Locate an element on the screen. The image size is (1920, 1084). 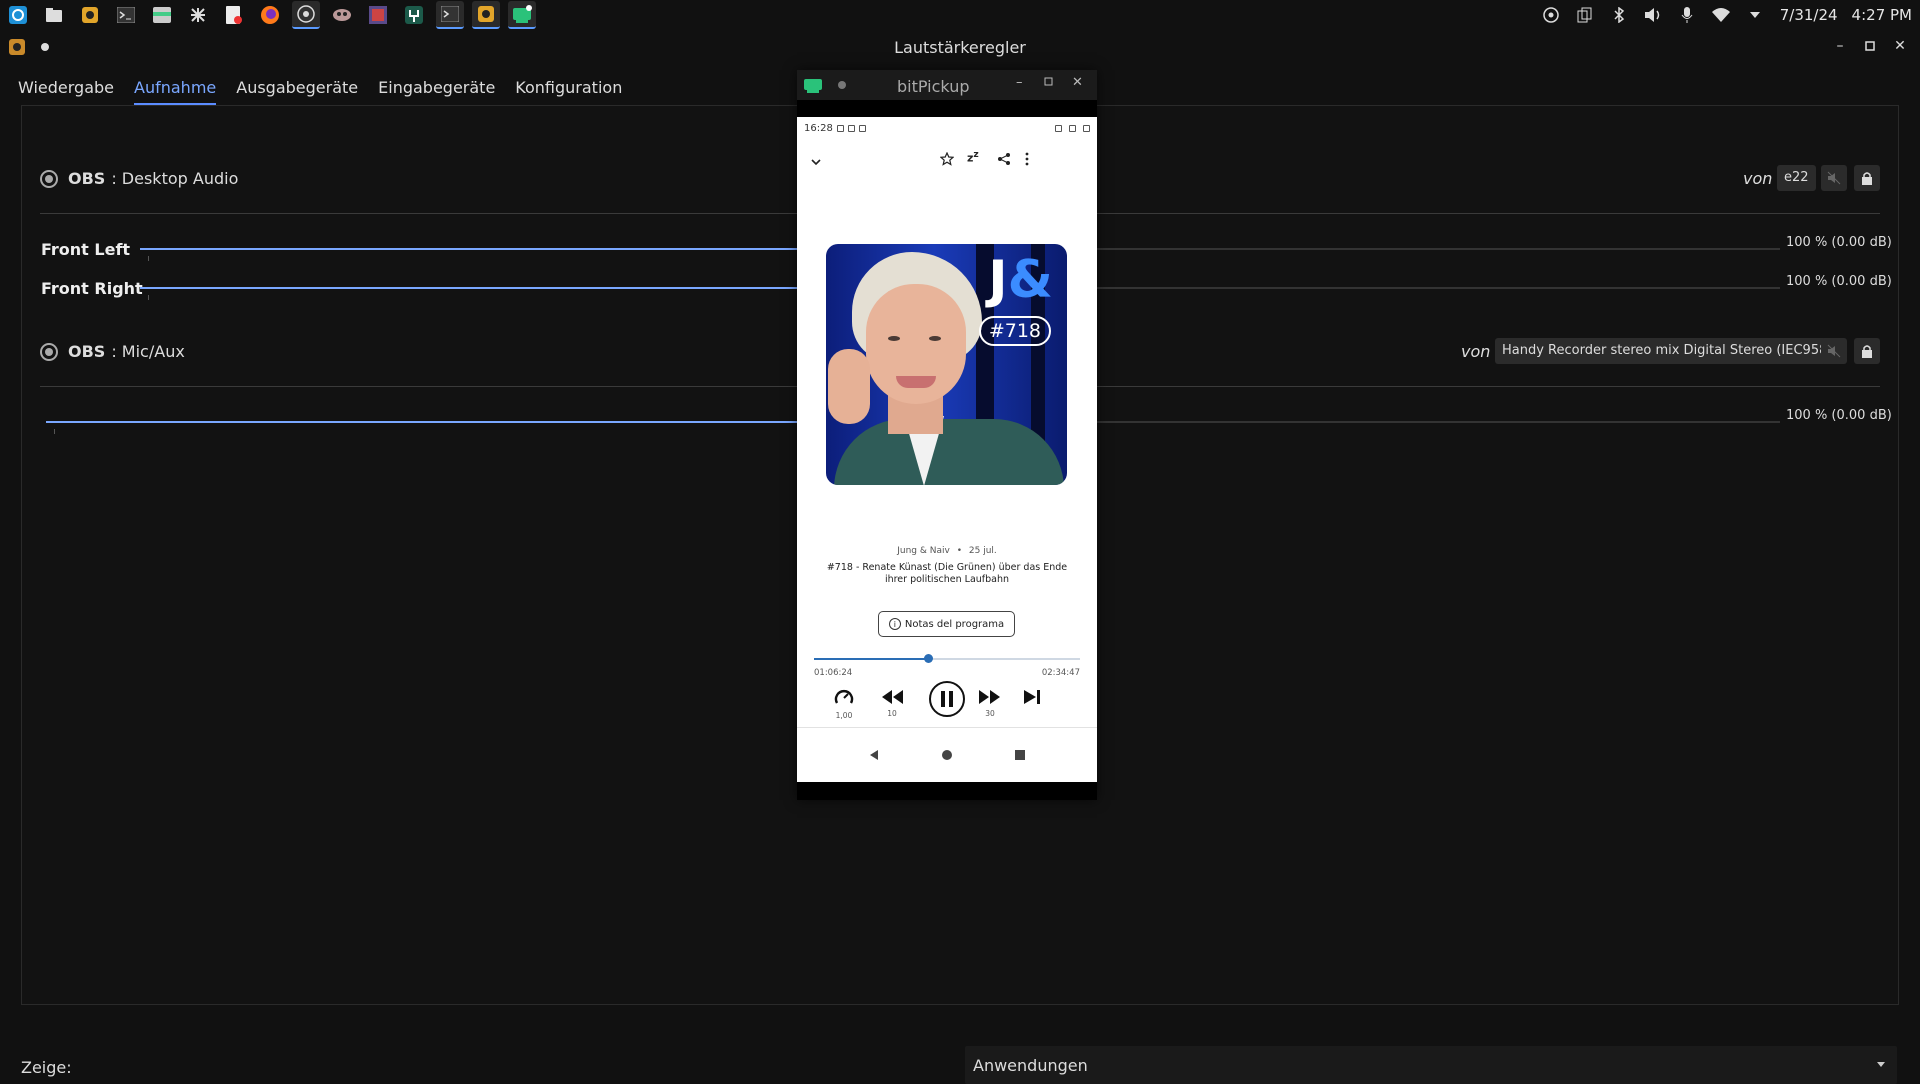
window-title: Lautstärkeregler is located at coordinates (960, 47).